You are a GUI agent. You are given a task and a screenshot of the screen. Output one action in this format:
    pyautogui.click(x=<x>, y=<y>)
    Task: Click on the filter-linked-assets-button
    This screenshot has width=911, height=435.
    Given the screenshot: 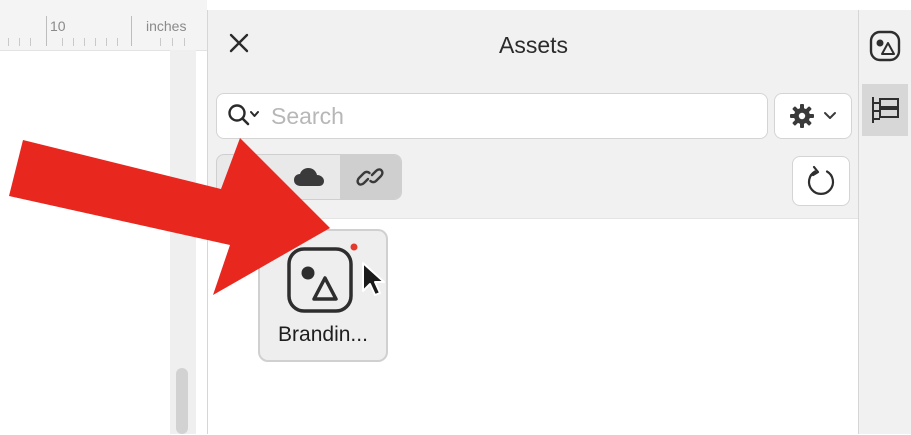 What is the action you would take?
    pyautogui.click(x=370, y=177)
    